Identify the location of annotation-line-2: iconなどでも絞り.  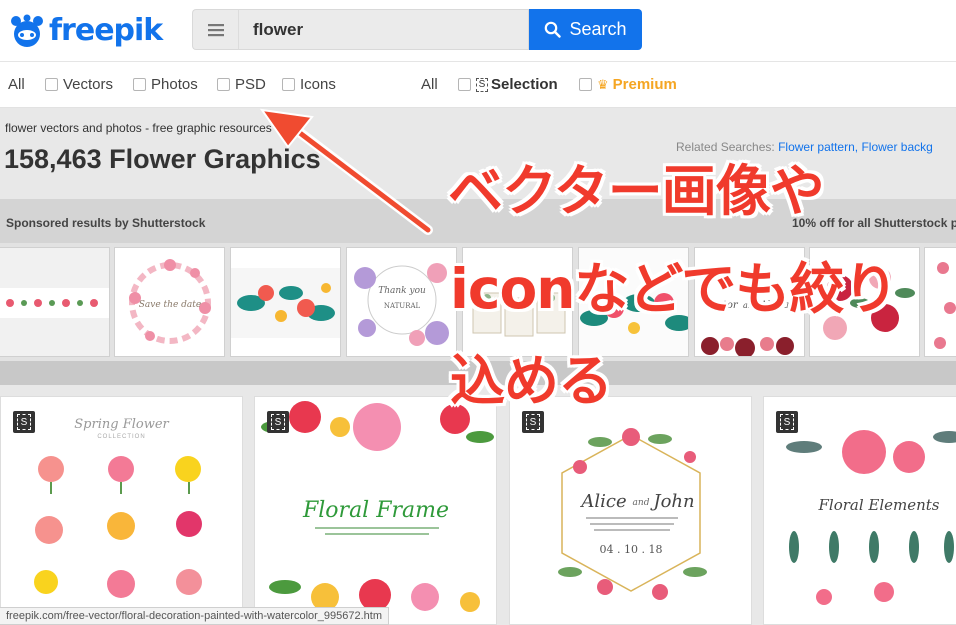
(674, 289).